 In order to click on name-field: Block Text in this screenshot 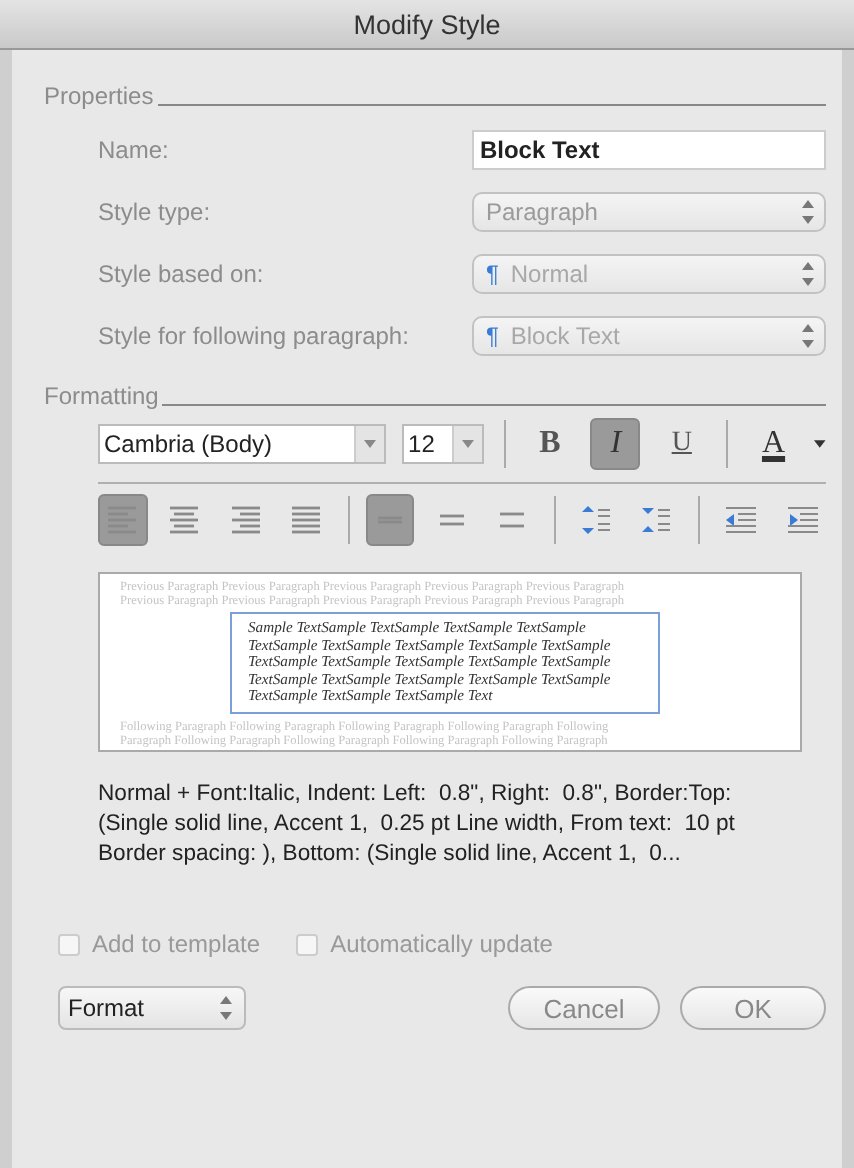, I will do `click(648, 149)`.